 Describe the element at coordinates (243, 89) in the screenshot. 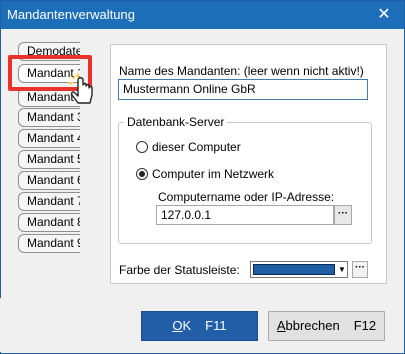

I see `name-input: Mustermann Online GbR` at that location.